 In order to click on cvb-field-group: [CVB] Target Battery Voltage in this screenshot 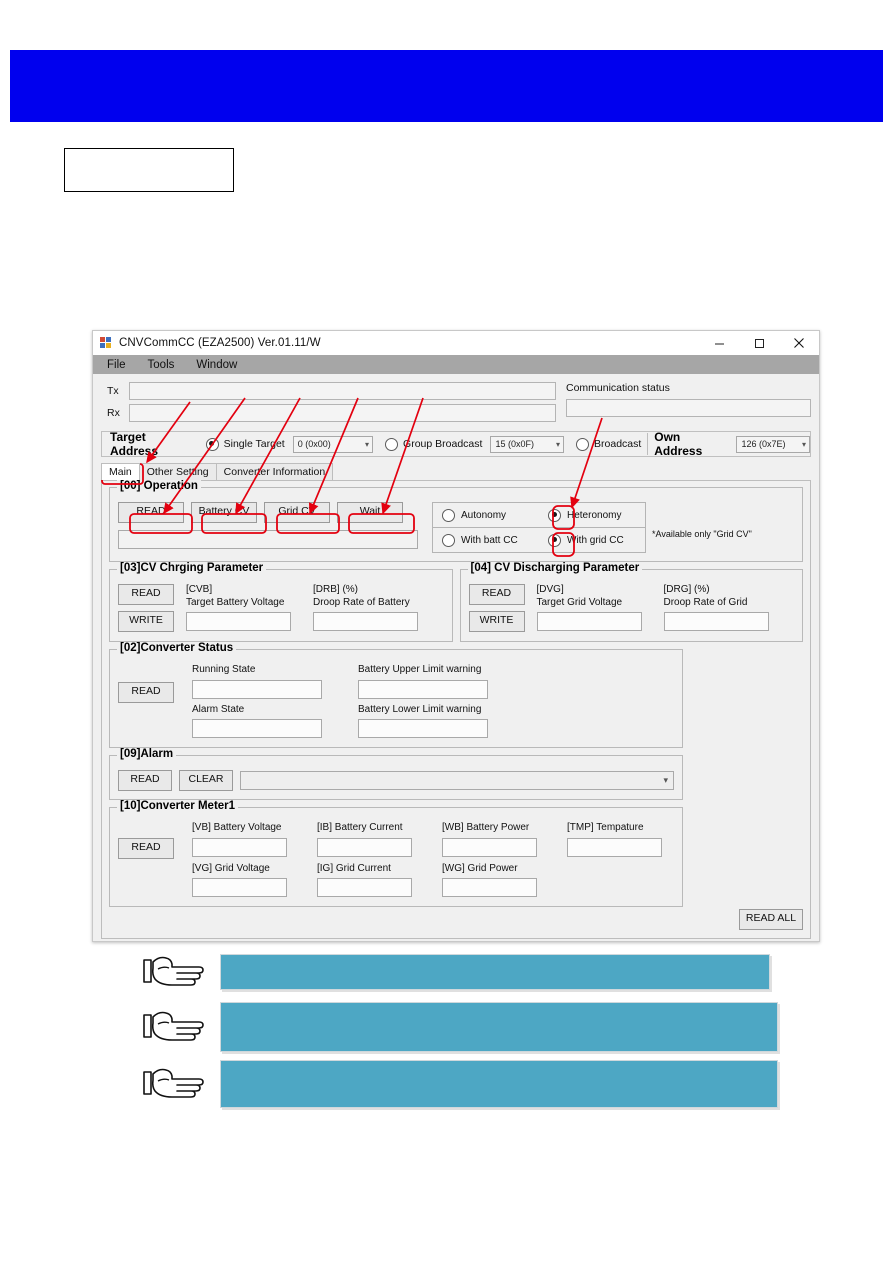, I will do `click(238, 608)`.